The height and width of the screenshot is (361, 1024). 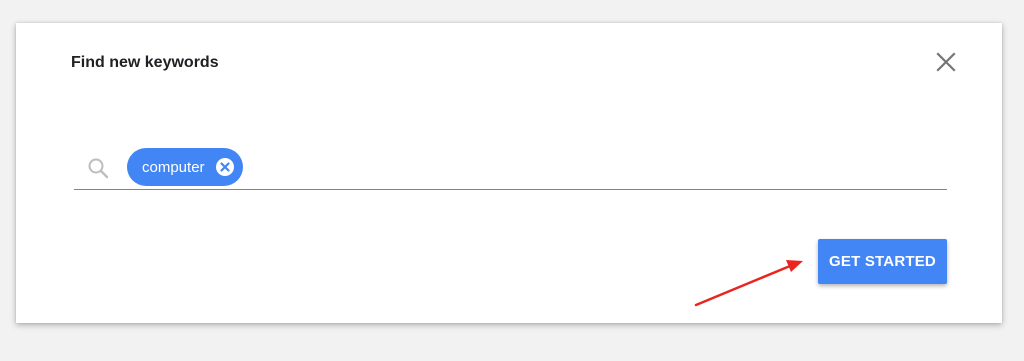 I want to click on close-icon, so click(x=946, y=62).